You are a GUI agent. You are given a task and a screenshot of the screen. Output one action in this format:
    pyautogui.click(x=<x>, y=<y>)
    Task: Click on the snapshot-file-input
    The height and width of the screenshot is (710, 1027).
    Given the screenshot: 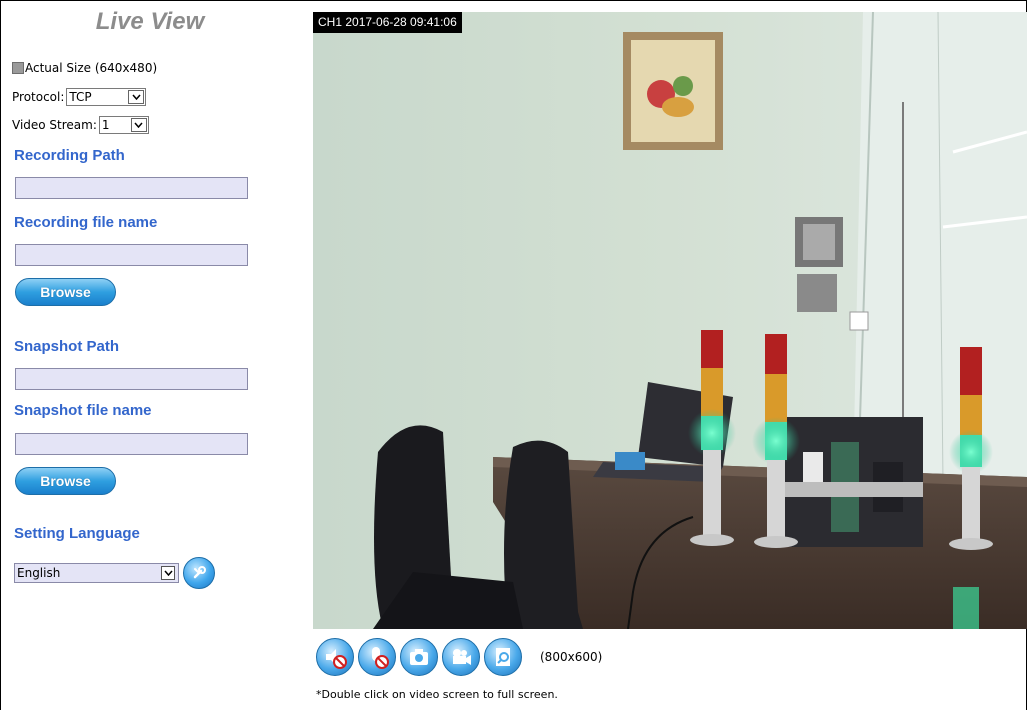 What is the action you would take?
    pyautogui.click(x=131, y=444)
    